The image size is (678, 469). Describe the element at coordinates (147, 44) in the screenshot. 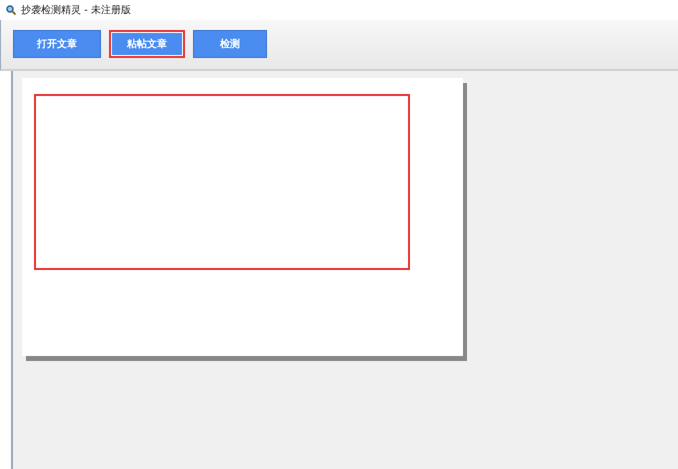

I see `toolbar-button: 粘帖文章` at that location.